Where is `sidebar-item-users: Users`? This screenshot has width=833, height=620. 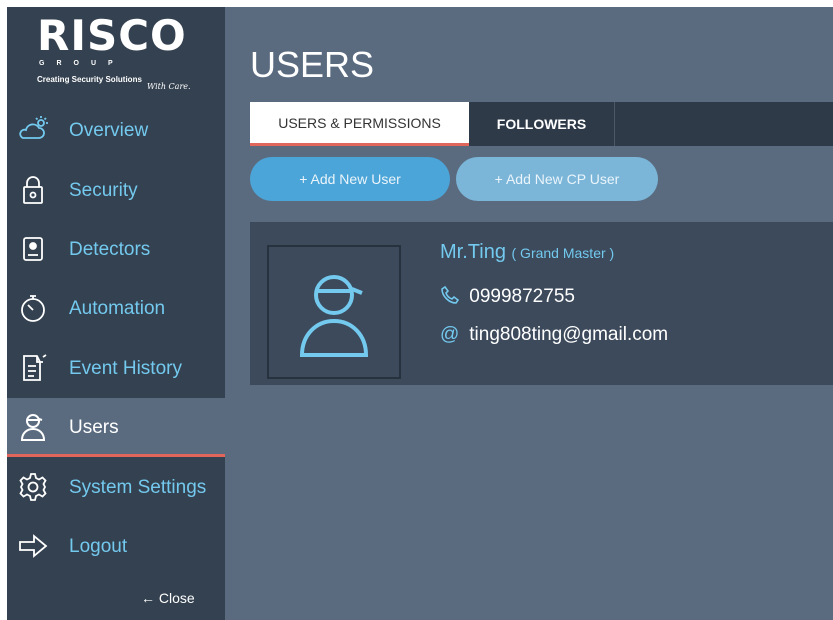 sidebar-item-users: Users is located at coordinates (116, 427).